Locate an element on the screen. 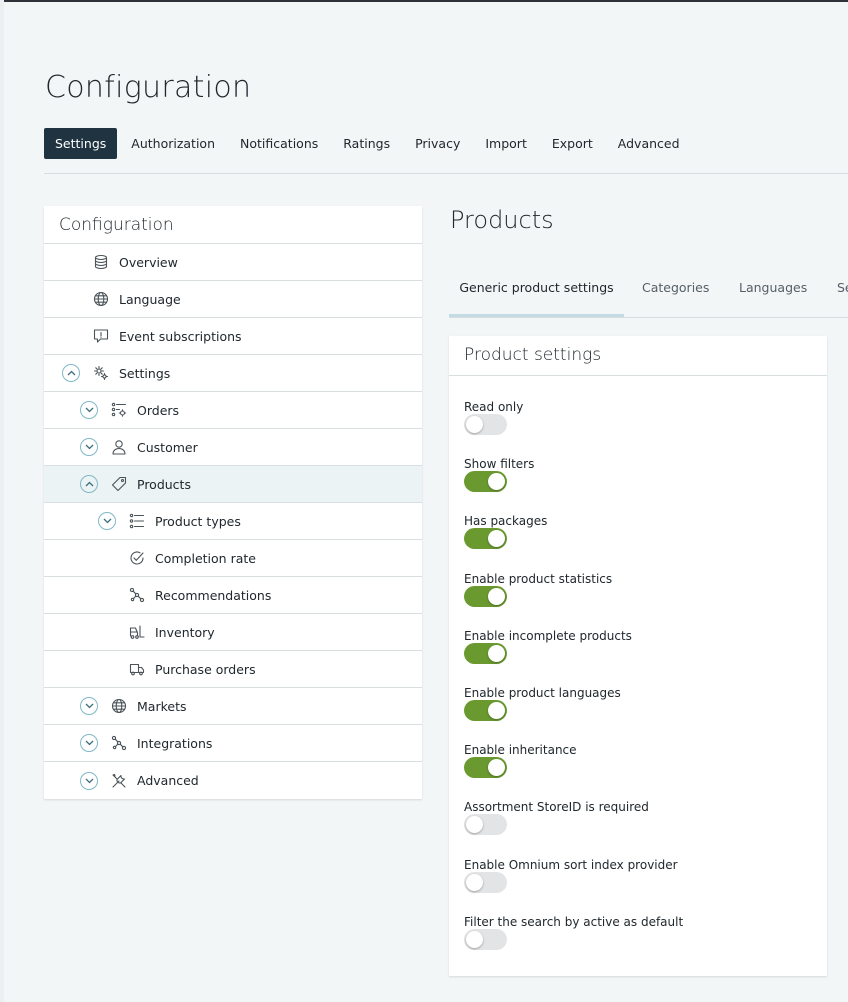 This screenshot has width=848, height=1002. setting-label: Filter the search by active as default is located at coordinates (574, 921).